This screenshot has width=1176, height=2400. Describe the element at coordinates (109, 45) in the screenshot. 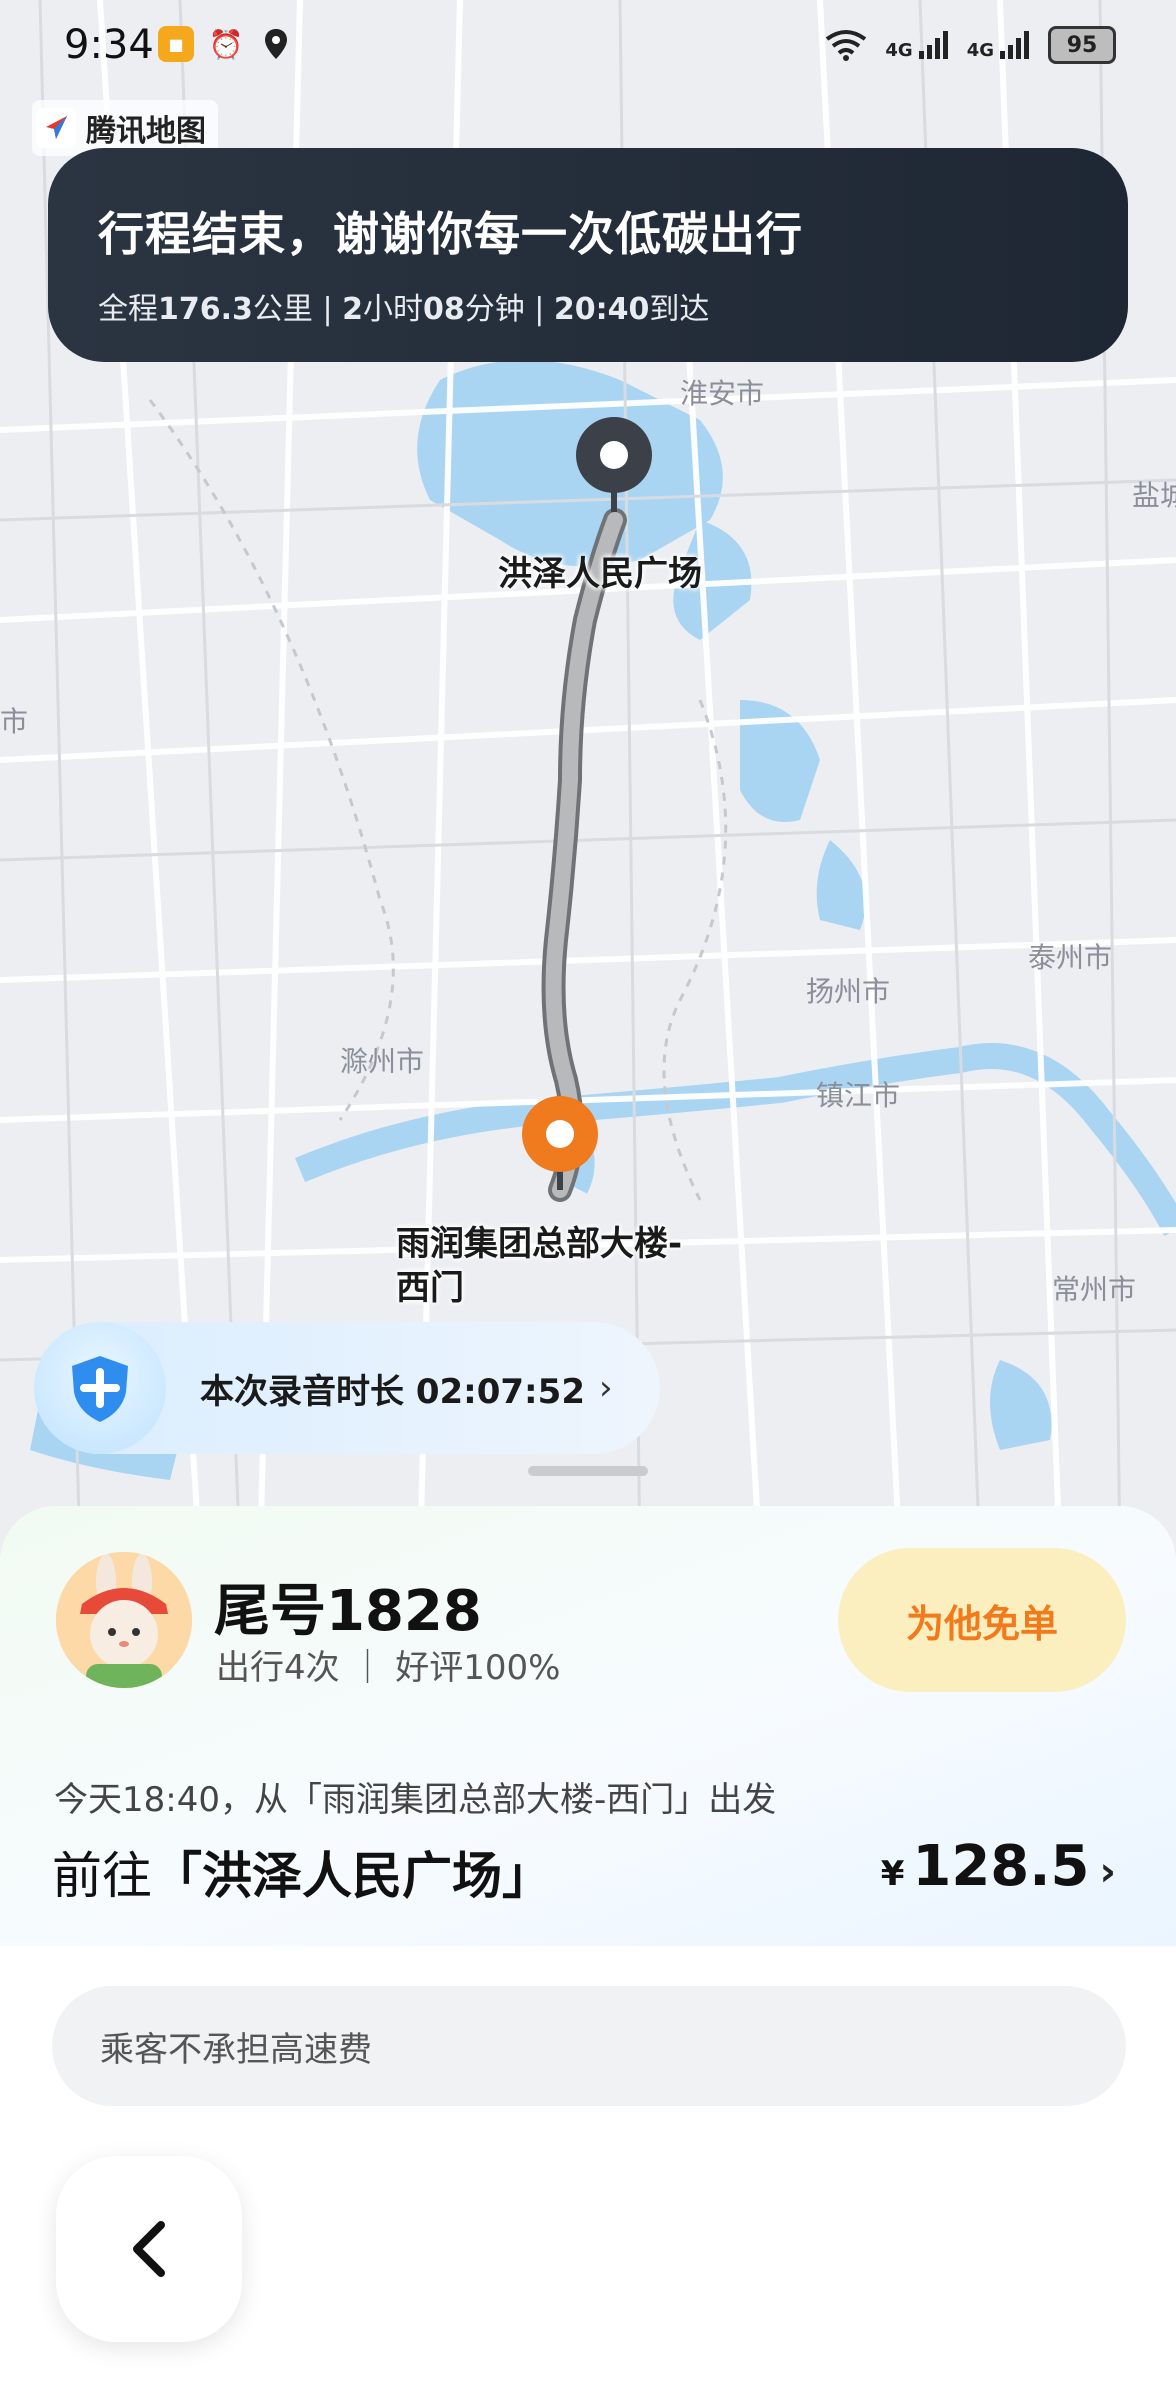

I see `status-time: 9:34` at that location.